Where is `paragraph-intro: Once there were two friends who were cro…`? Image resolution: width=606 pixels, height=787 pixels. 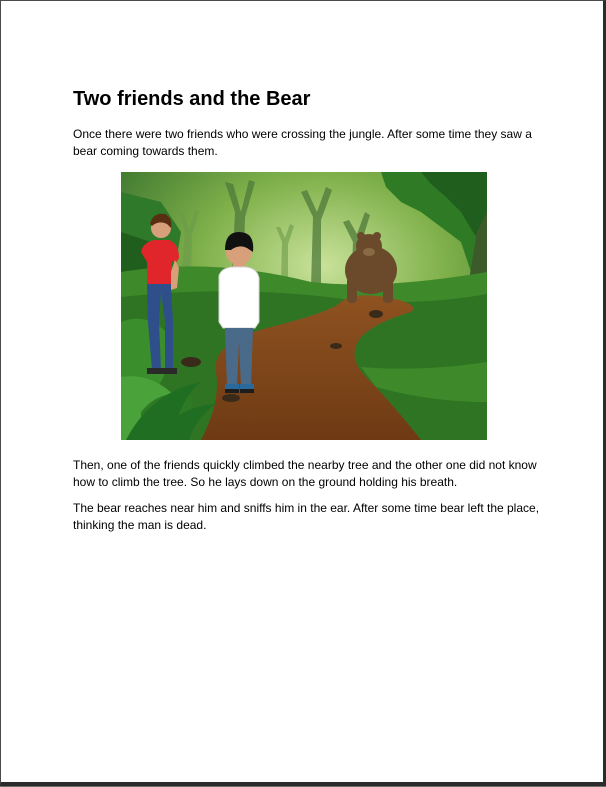 paragraph-intro: Once there were two friends who were cro… is located at coordinates (302, 142).